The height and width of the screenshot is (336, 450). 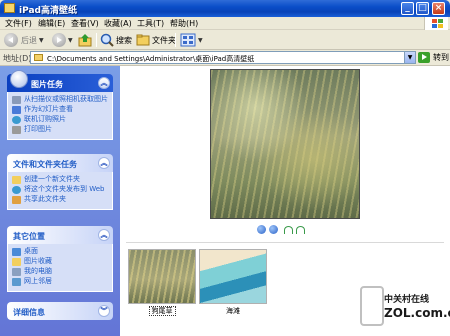 What do you see at coordinates (150, 23) in the screenshot?
I see `menu-tools: 工具(T)` at bounding box center [150, 23].